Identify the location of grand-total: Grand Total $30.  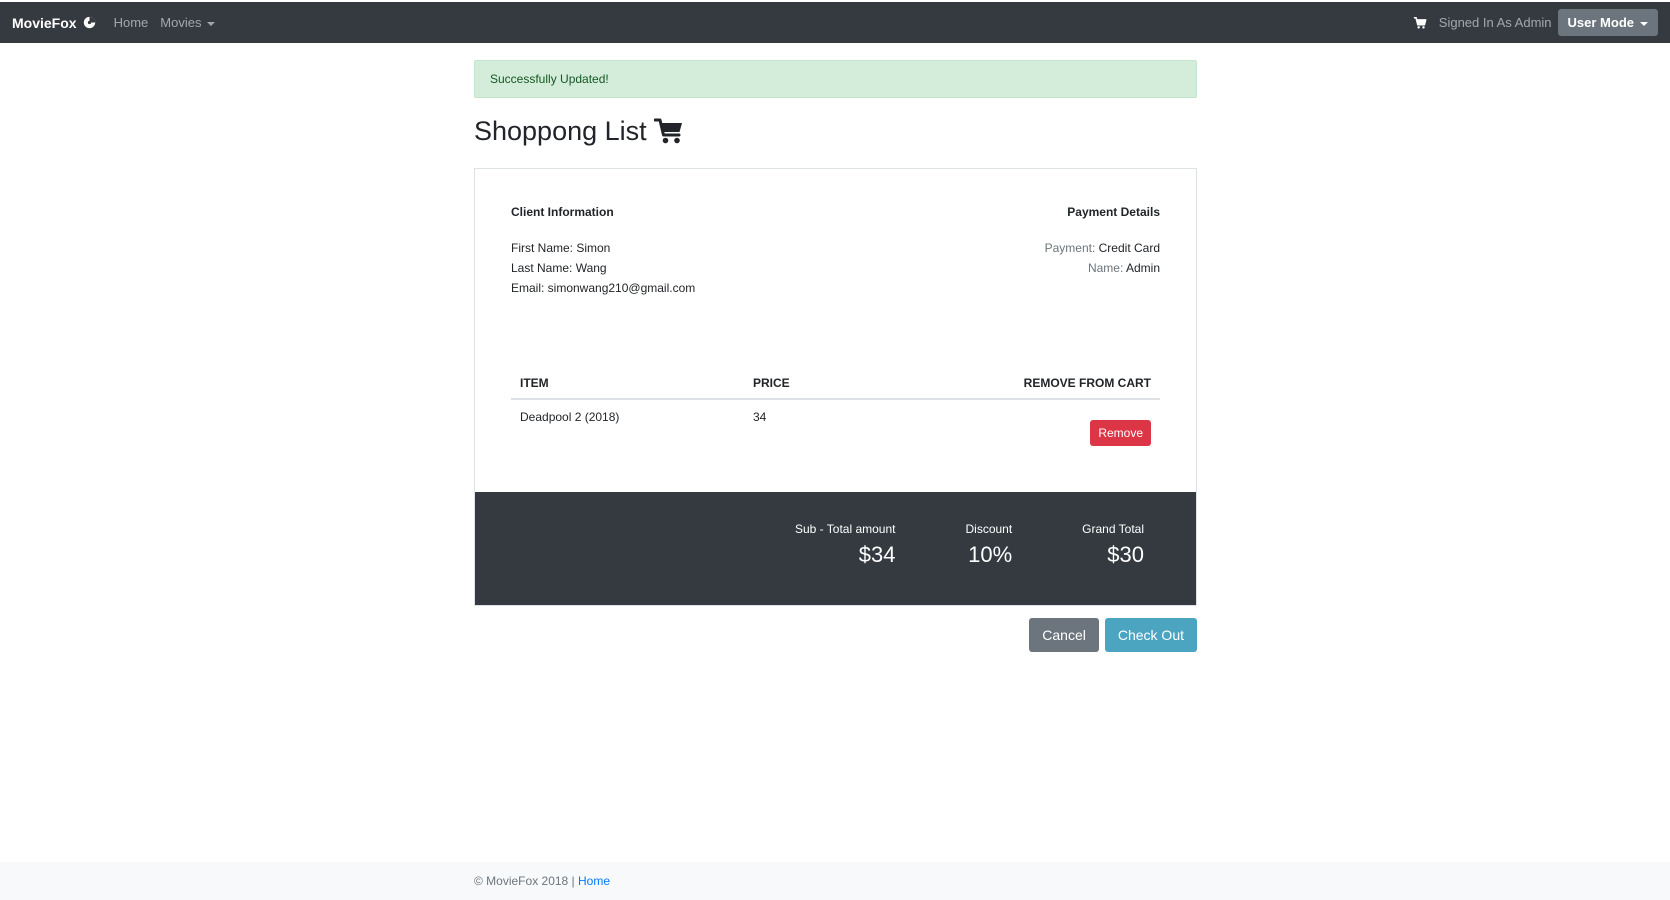
(1113, 563).